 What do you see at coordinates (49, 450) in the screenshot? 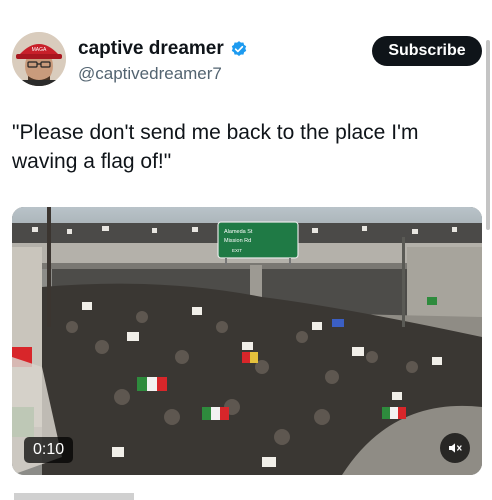
I see `video-duration-badge: 0:10` at bounding box center [49, 450].